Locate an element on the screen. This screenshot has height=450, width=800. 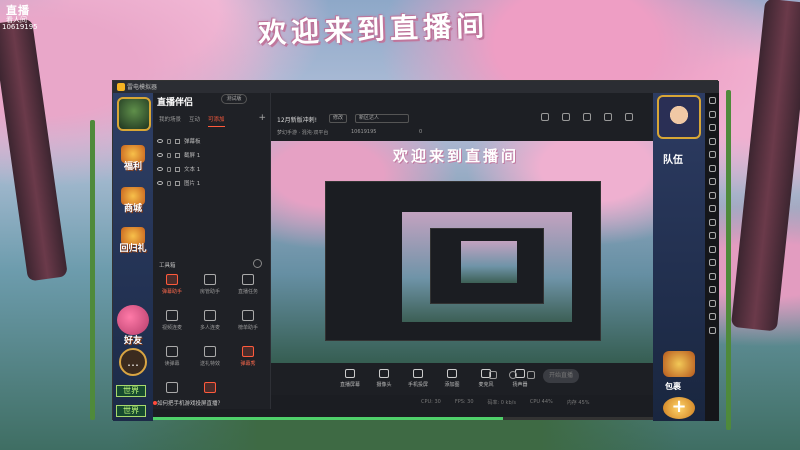
phone-cast-button: 手机投屏 is located at coordinates (418, 378).